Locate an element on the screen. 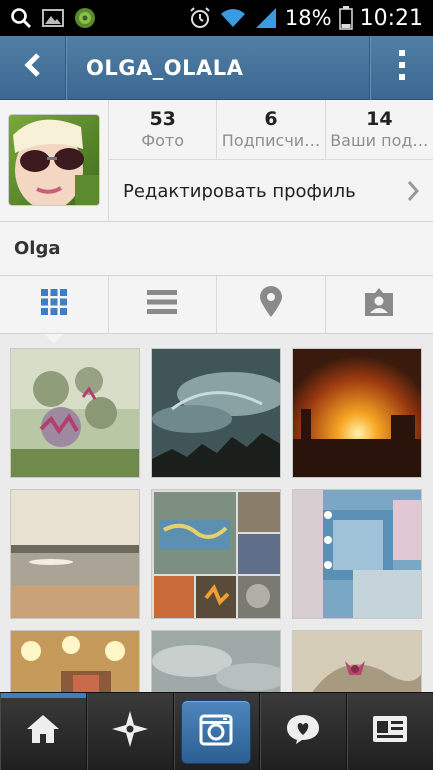  stat-following-count: 14 is located at coordinates (379, 118).